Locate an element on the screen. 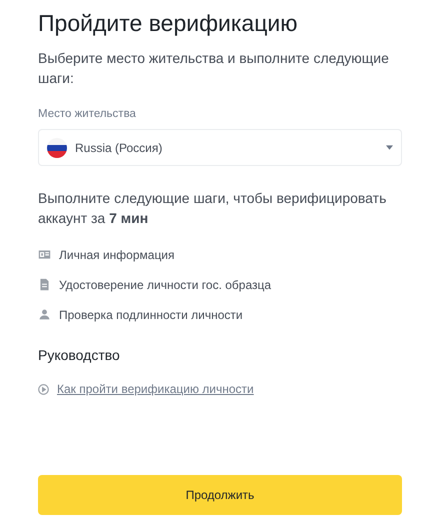 This screenshot has width=440, height=520. flag-icon is located at coordinates (57, 148).